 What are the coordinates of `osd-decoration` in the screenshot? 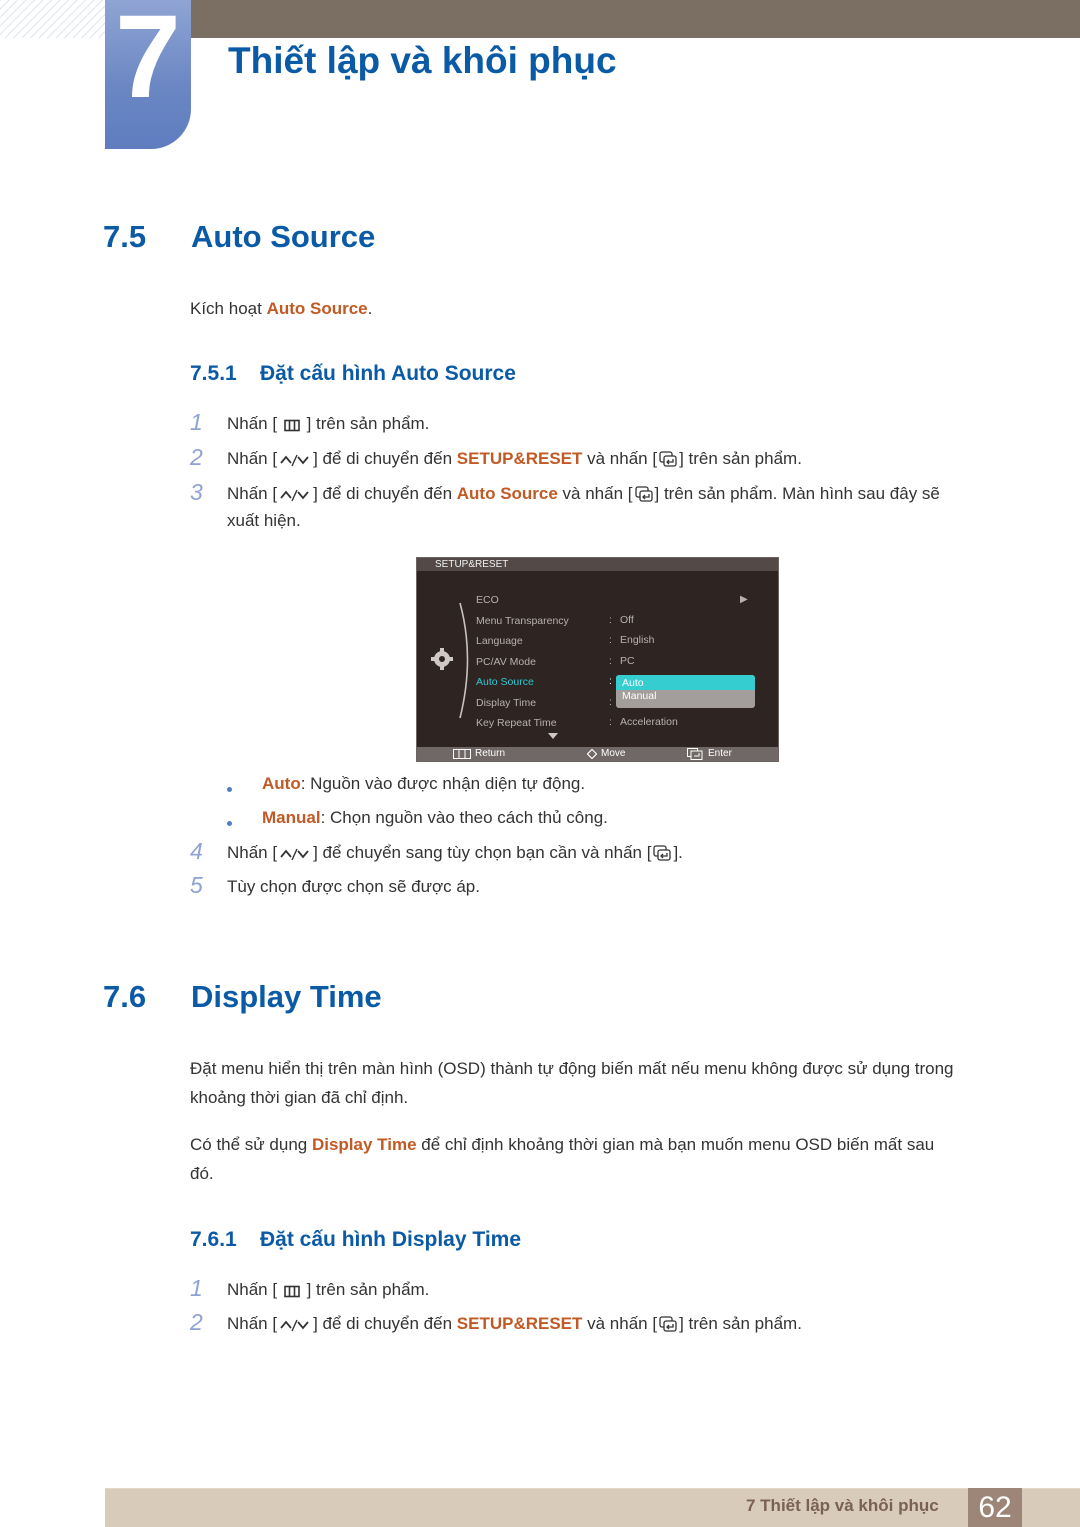 It's located at (494, 670).